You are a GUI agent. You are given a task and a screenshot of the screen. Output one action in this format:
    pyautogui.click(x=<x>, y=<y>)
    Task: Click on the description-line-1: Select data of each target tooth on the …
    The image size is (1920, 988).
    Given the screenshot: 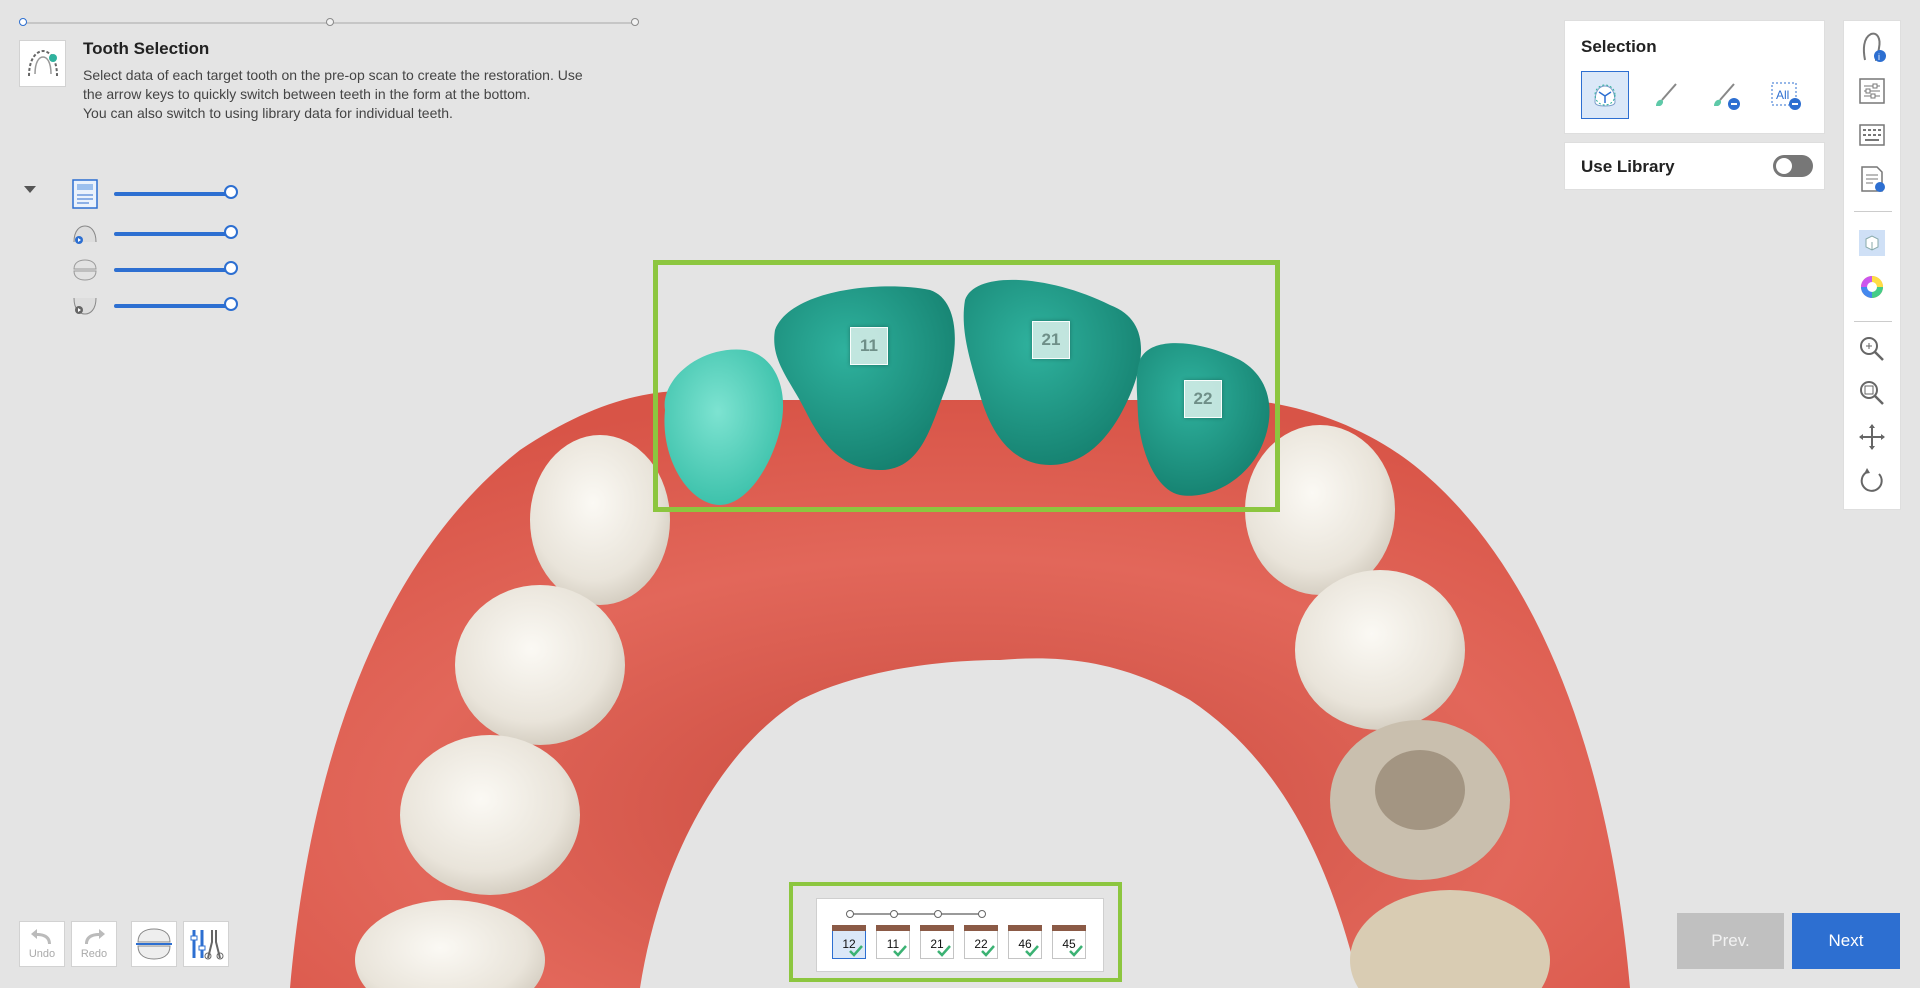 What is the action you would take?
    pyautogui.click(x=333, y=75)
    